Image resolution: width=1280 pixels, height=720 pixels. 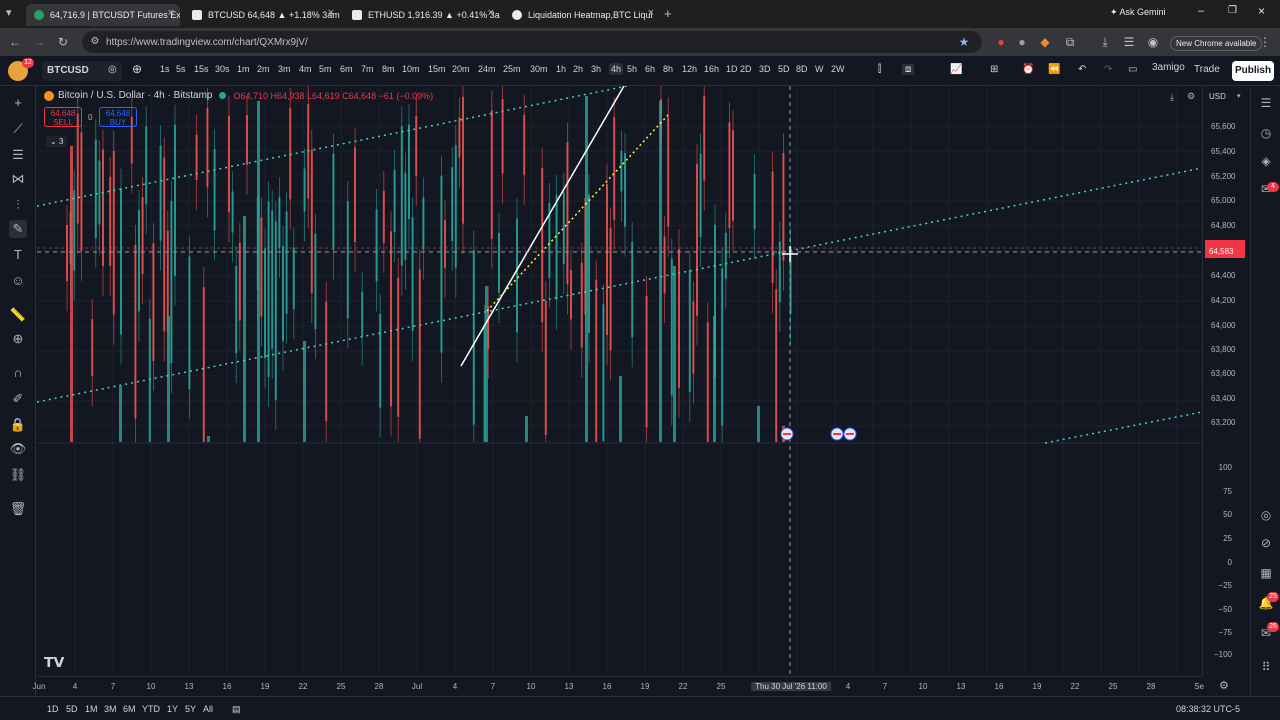 I want to click on utc-clock: 08:38:32 UTC-5, so click(x=1208, y=709).